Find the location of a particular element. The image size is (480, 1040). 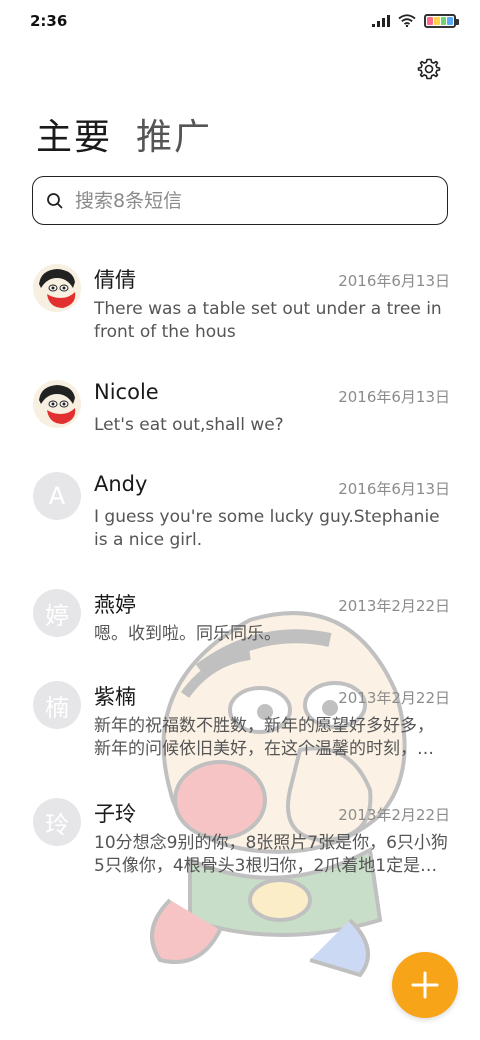

search-input is located at coordinates (245, 200).